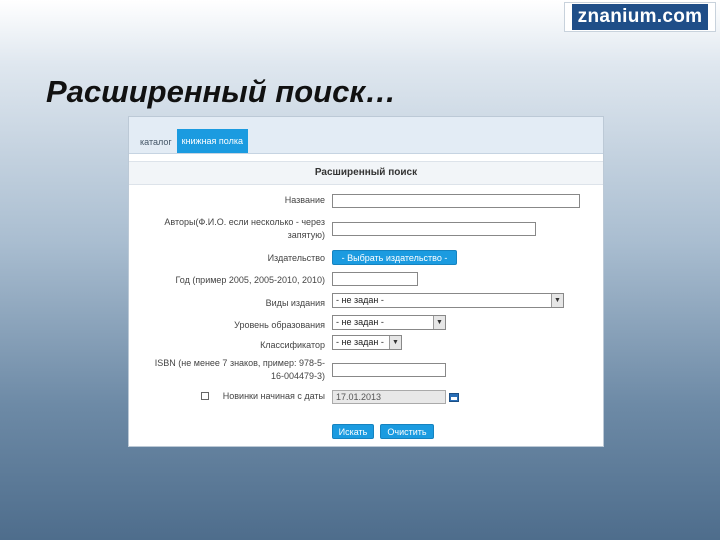 The image size is (720, 540). What do you see at coordinates (296, 258) in the screenshot?
I see `publisher-label: Издательство` at bounding box center [296, 258].